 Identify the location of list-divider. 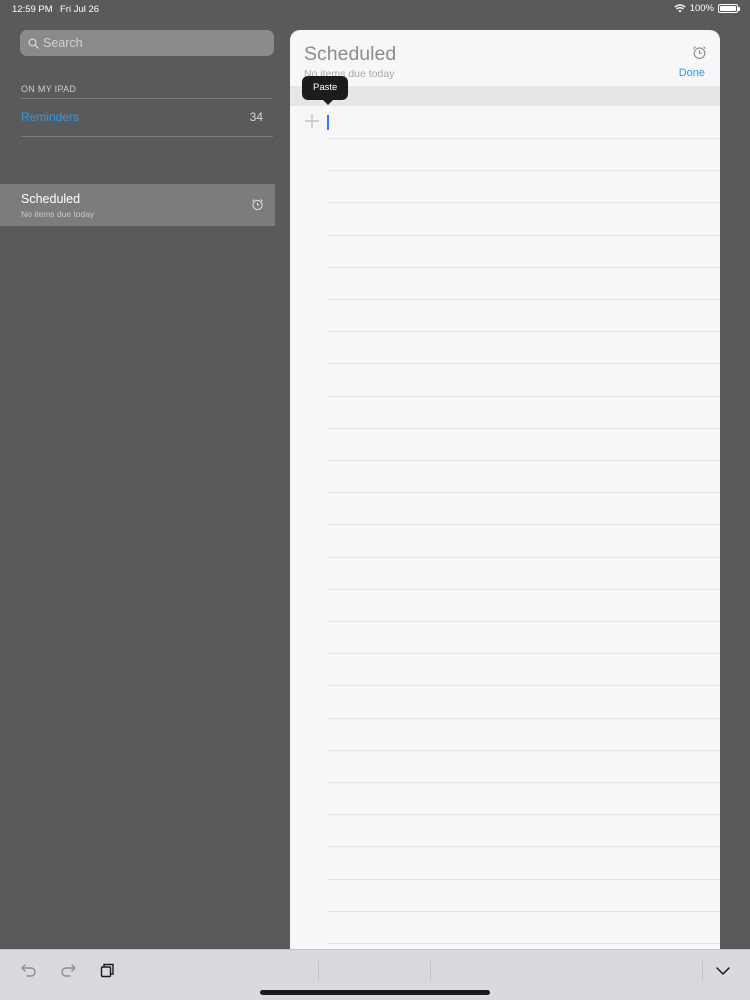
(147, 136).